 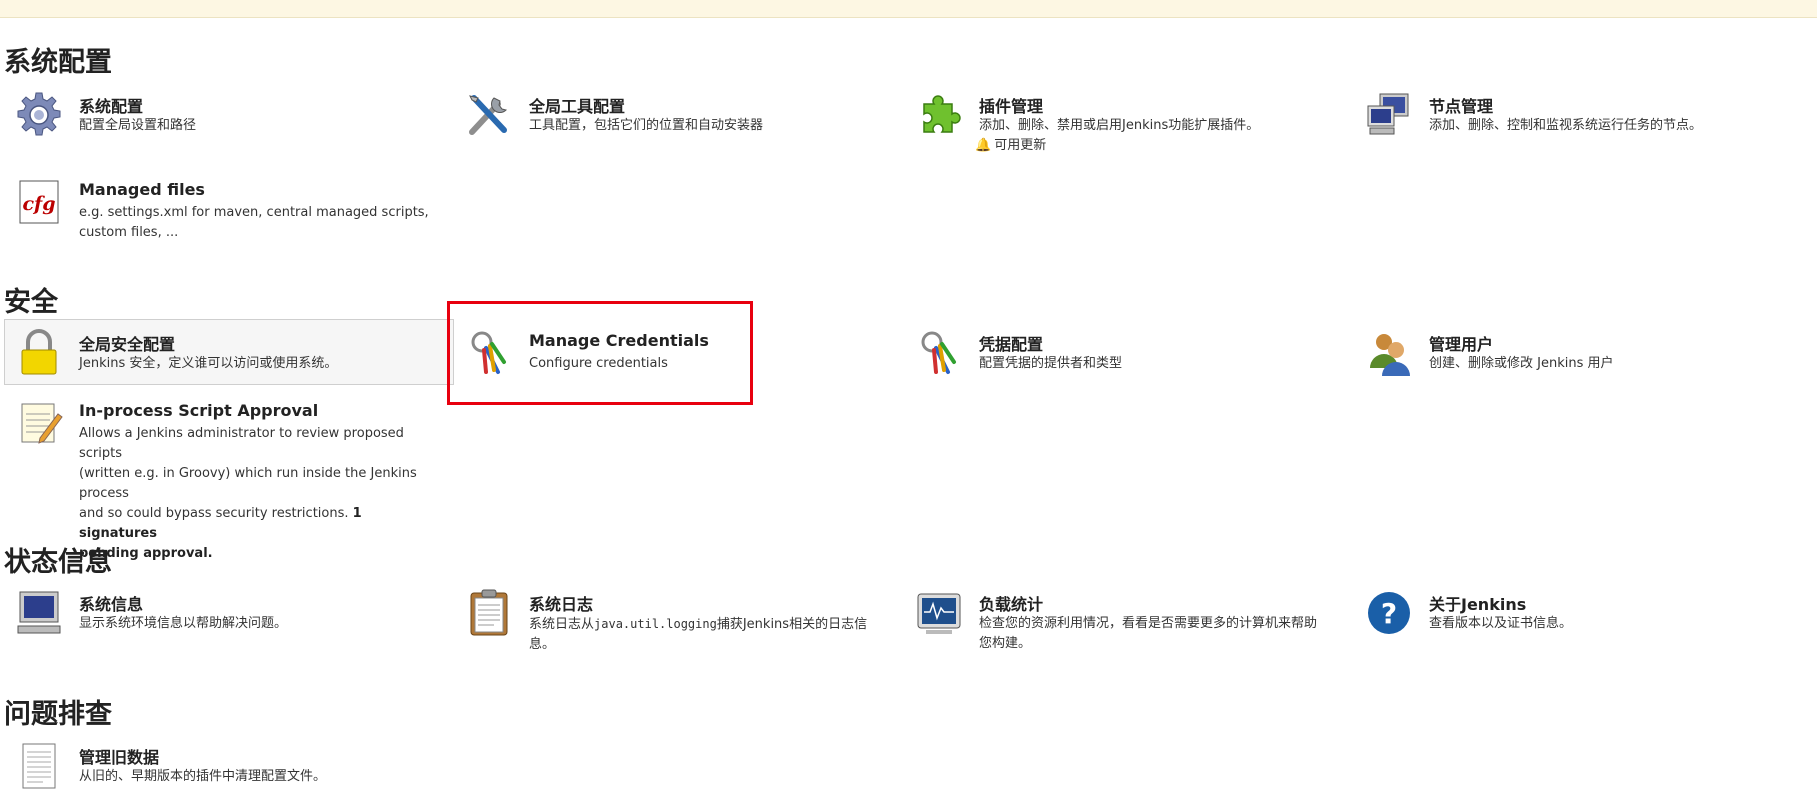 What do you see at coordinates (1389, 115) in the screenshot?
I see `computer-network-icon` at bounding box center [1389, 115].